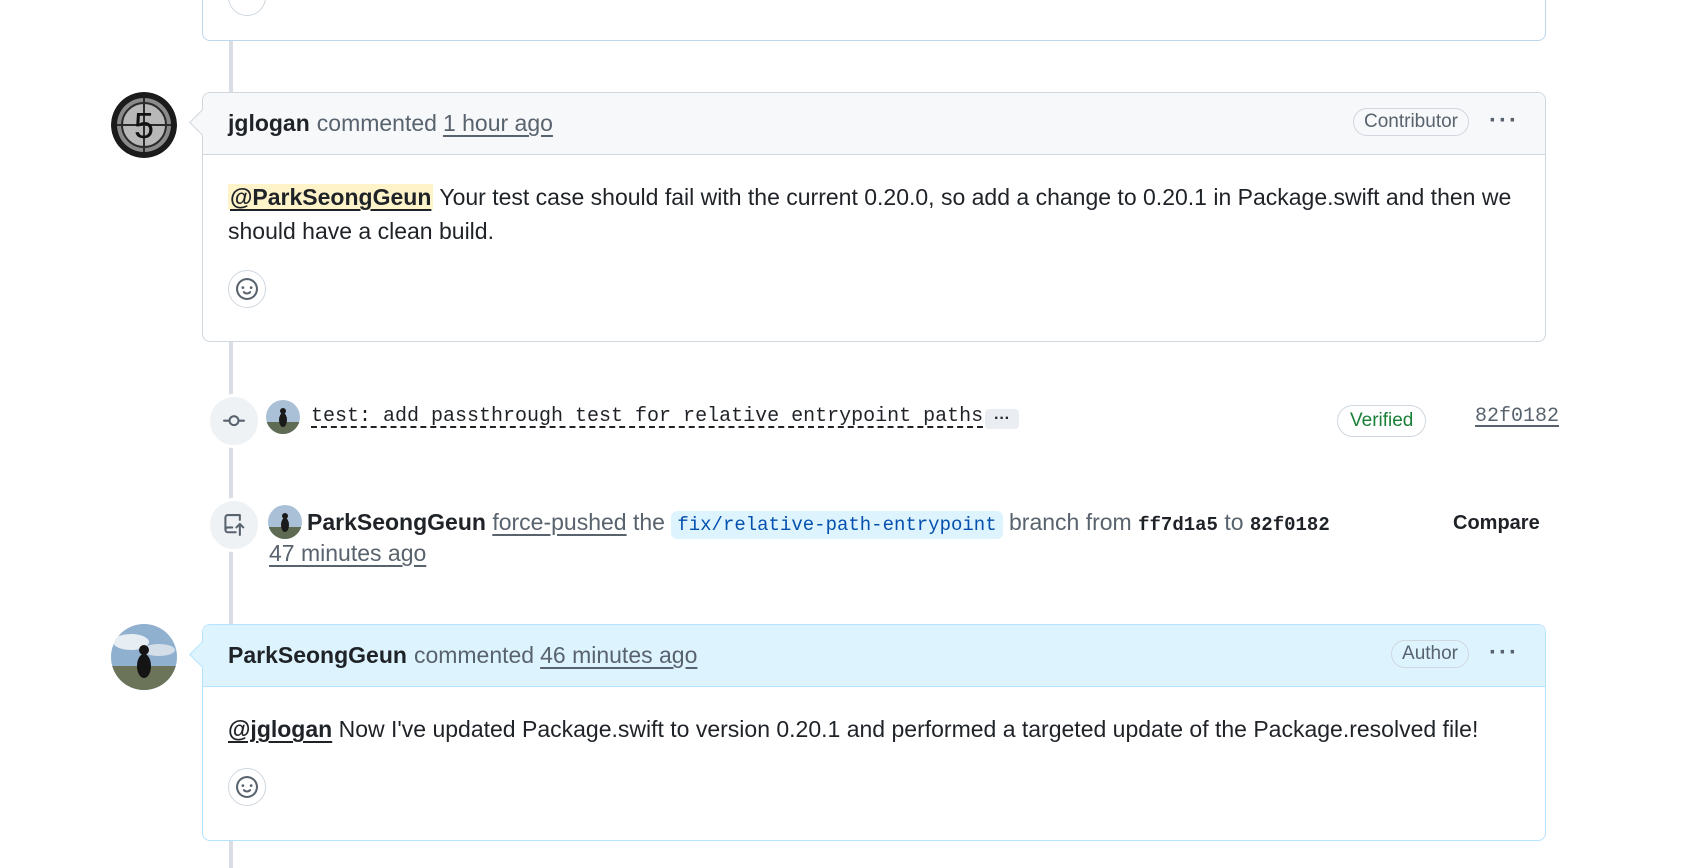 Image resolution: width=1698 pixels, height=868 pixels. I want to click on from-sha-link: ff7d1a5, so click(1178, 525).